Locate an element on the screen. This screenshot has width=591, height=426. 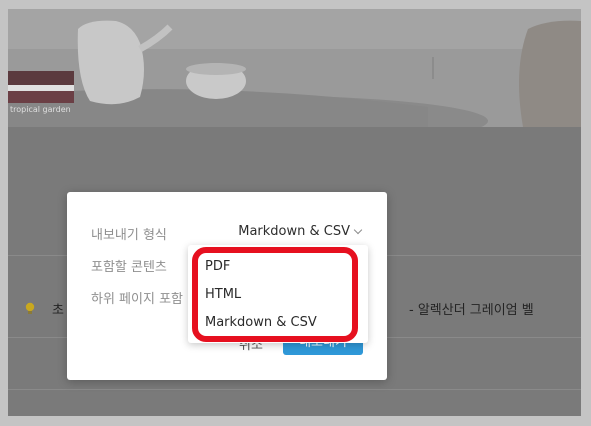
export-format-select: Markdown & CSV is located at coordinates (300, 231).